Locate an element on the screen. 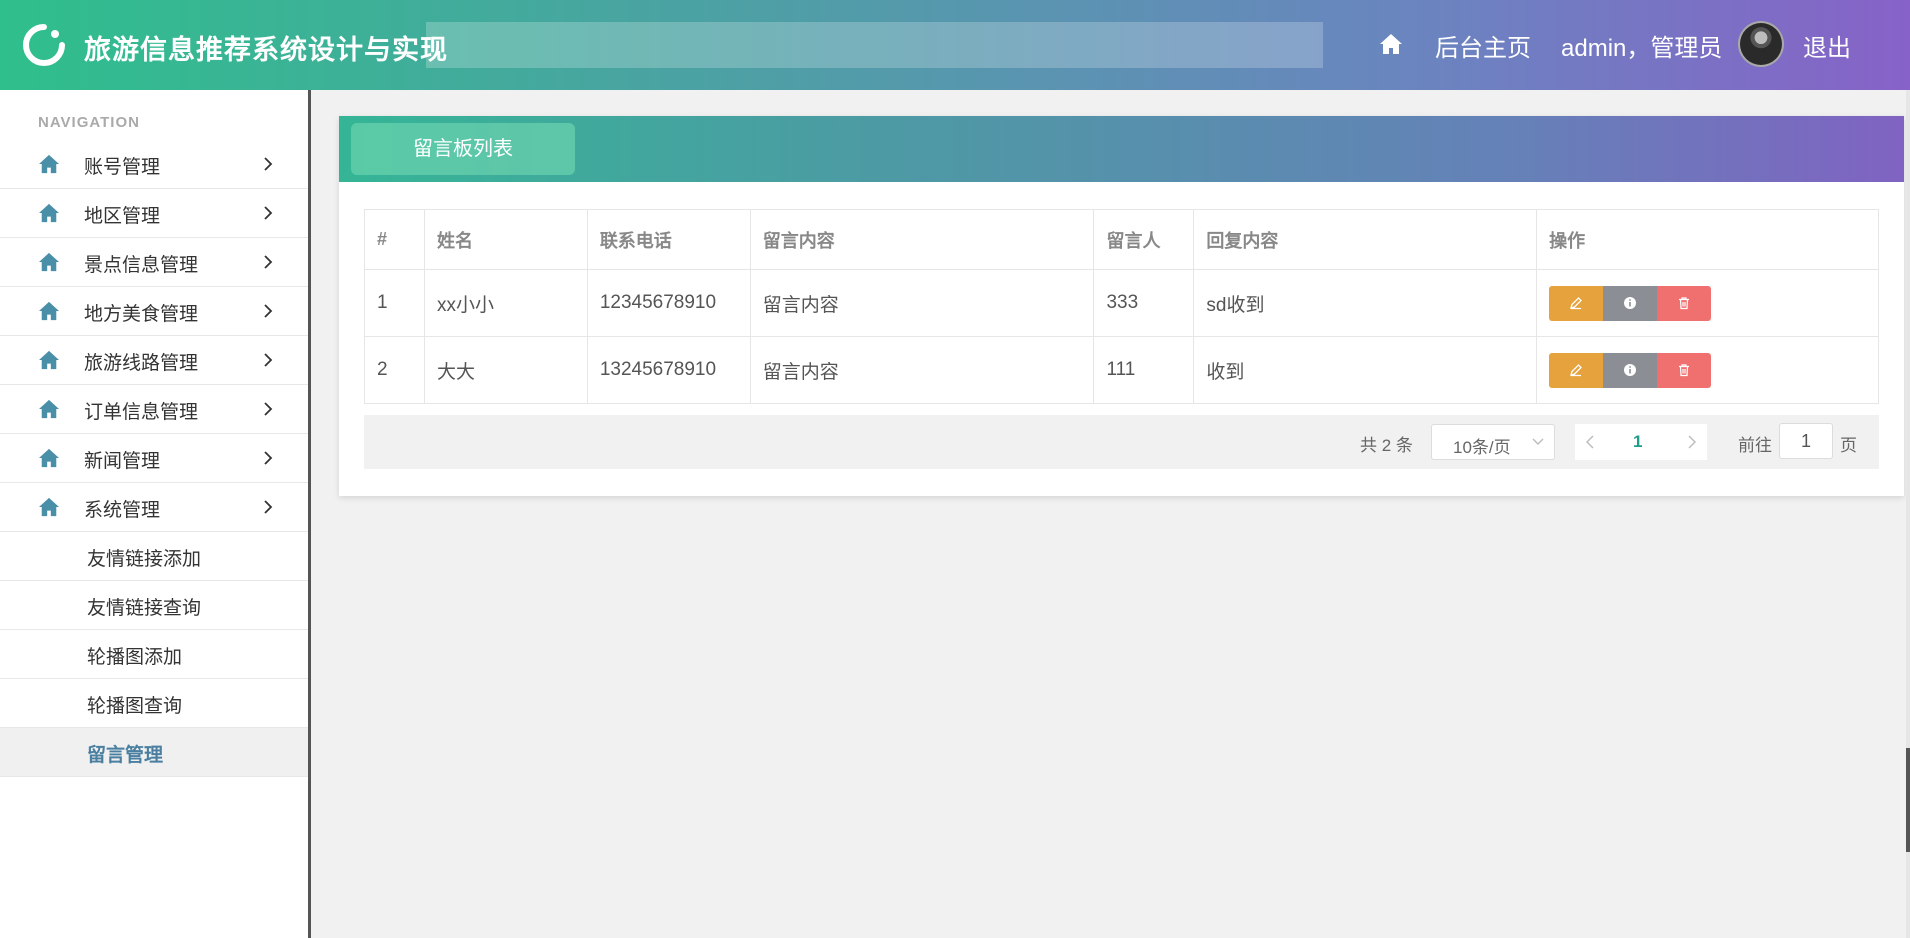  sidebar-subitem-label: 友情链接添加 is located at coordinates (144, 559).